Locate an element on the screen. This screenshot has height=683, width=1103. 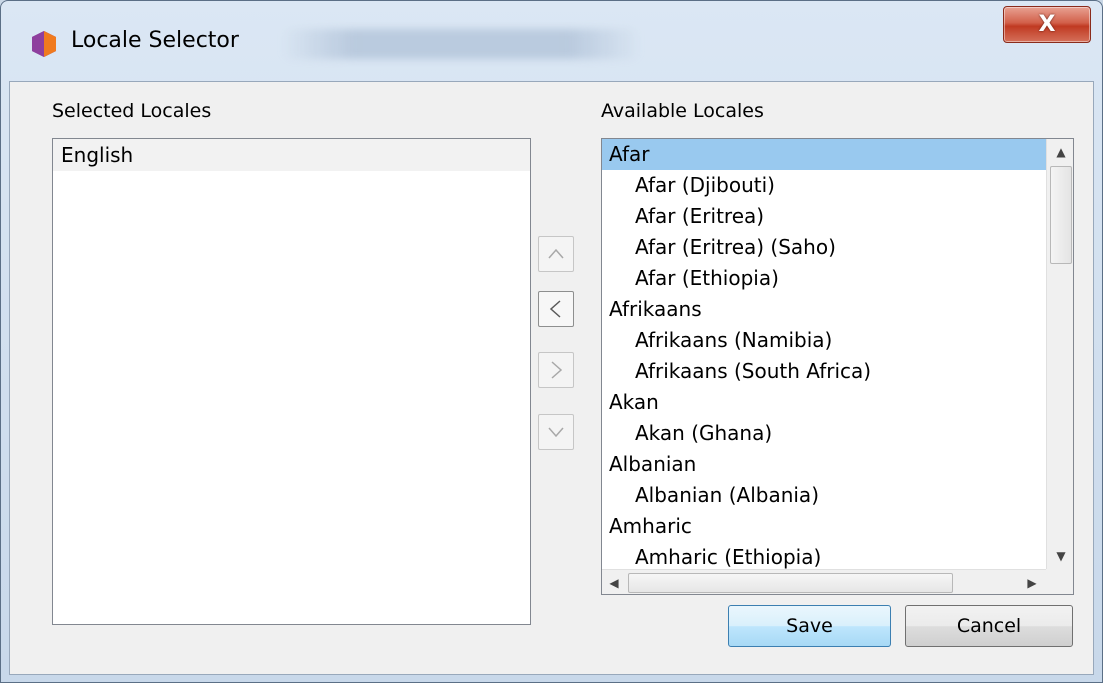
scrollbar-corner is located at coordinates (1059, 581).